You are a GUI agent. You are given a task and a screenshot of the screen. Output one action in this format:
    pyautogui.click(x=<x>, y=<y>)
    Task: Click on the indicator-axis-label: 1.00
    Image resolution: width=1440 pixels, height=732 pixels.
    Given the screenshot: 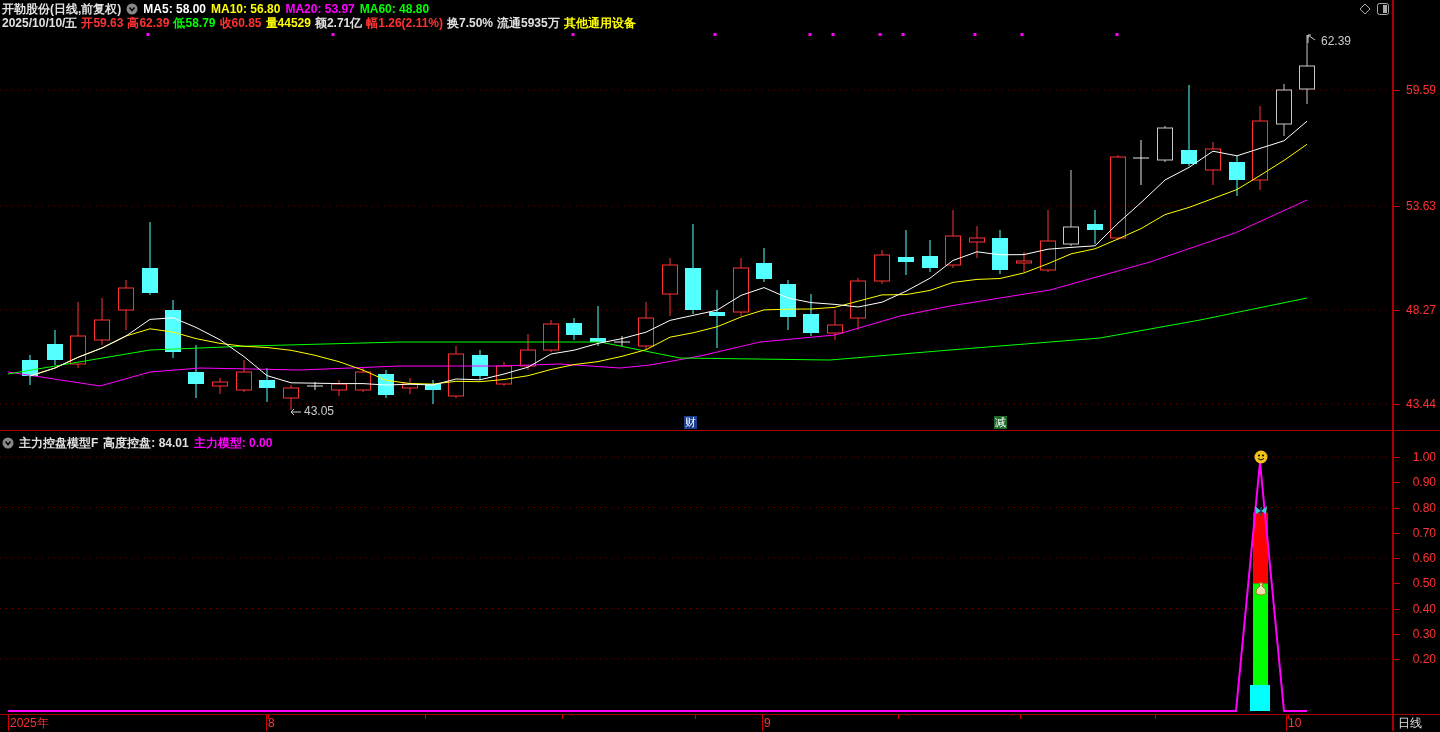 What is the action you would take?
    pyautogui.click(x=1424, y=457)
    